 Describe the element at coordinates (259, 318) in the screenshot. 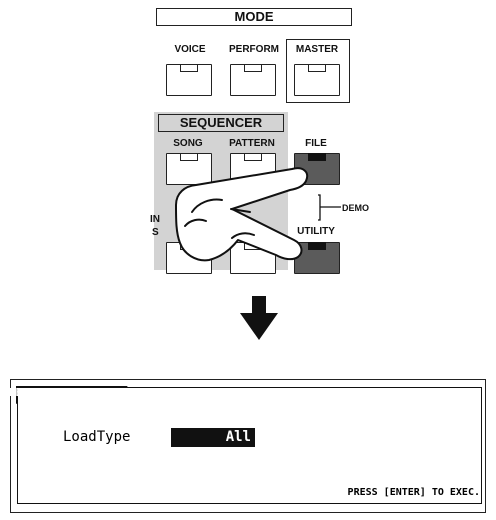

I see `down-arrow-icon` at that location.